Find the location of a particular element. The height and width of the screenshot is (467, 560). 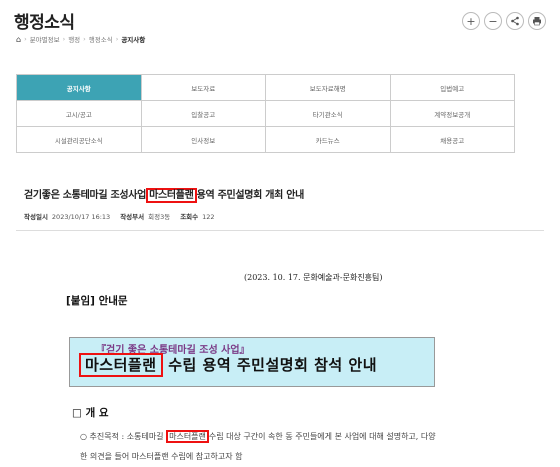

tab-notice: 공지사항 is located at coordinates (79, 88).